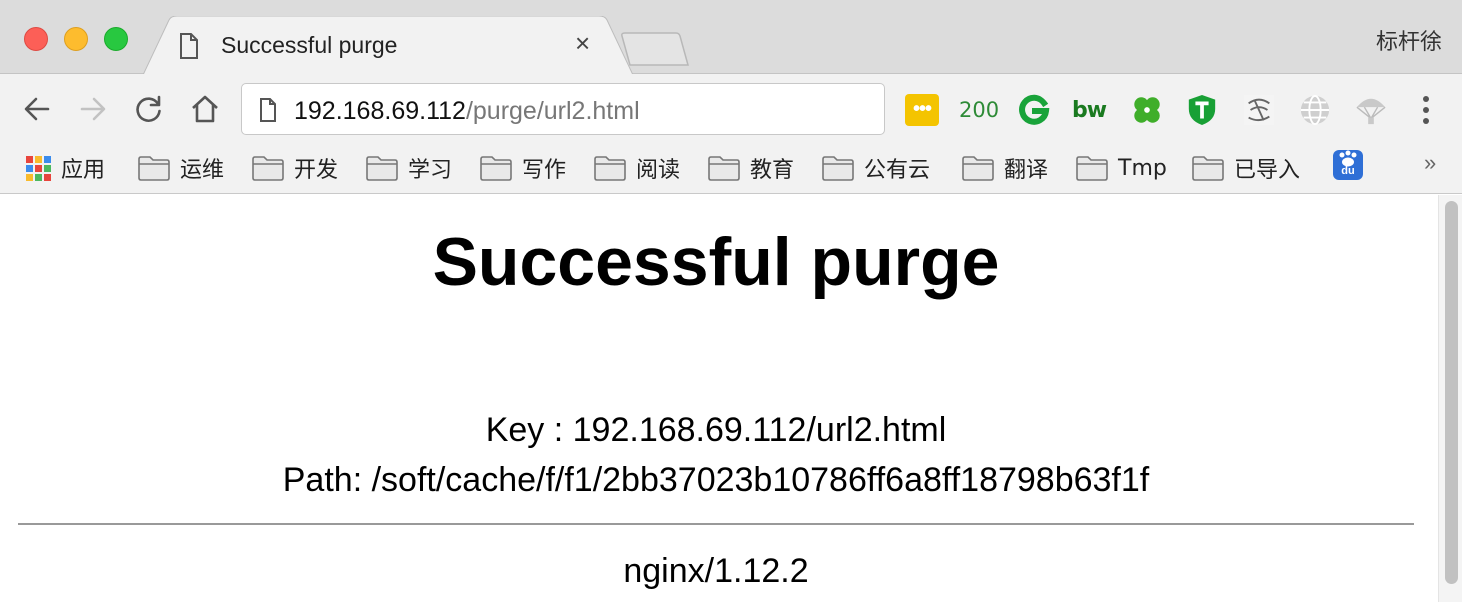  What do you see at coordinates (36, 39) in the screenshot?
I see `close-window-button` at bounding box center [36, 39].